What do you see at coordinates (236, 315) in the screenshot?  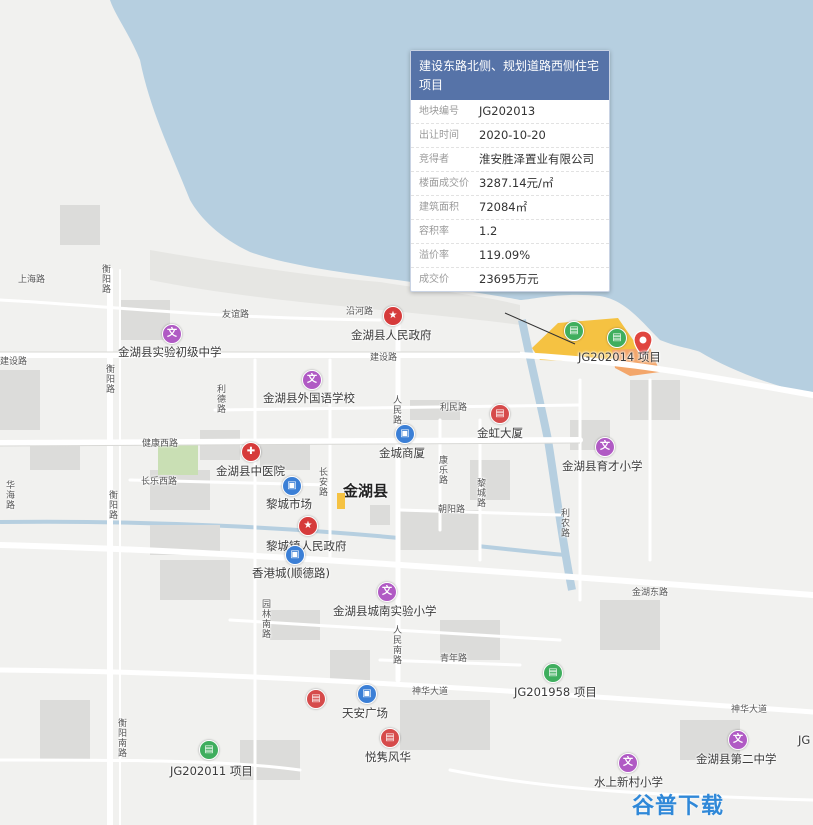 I see `road-label: 友谊路` at bounding box center [236, 315].